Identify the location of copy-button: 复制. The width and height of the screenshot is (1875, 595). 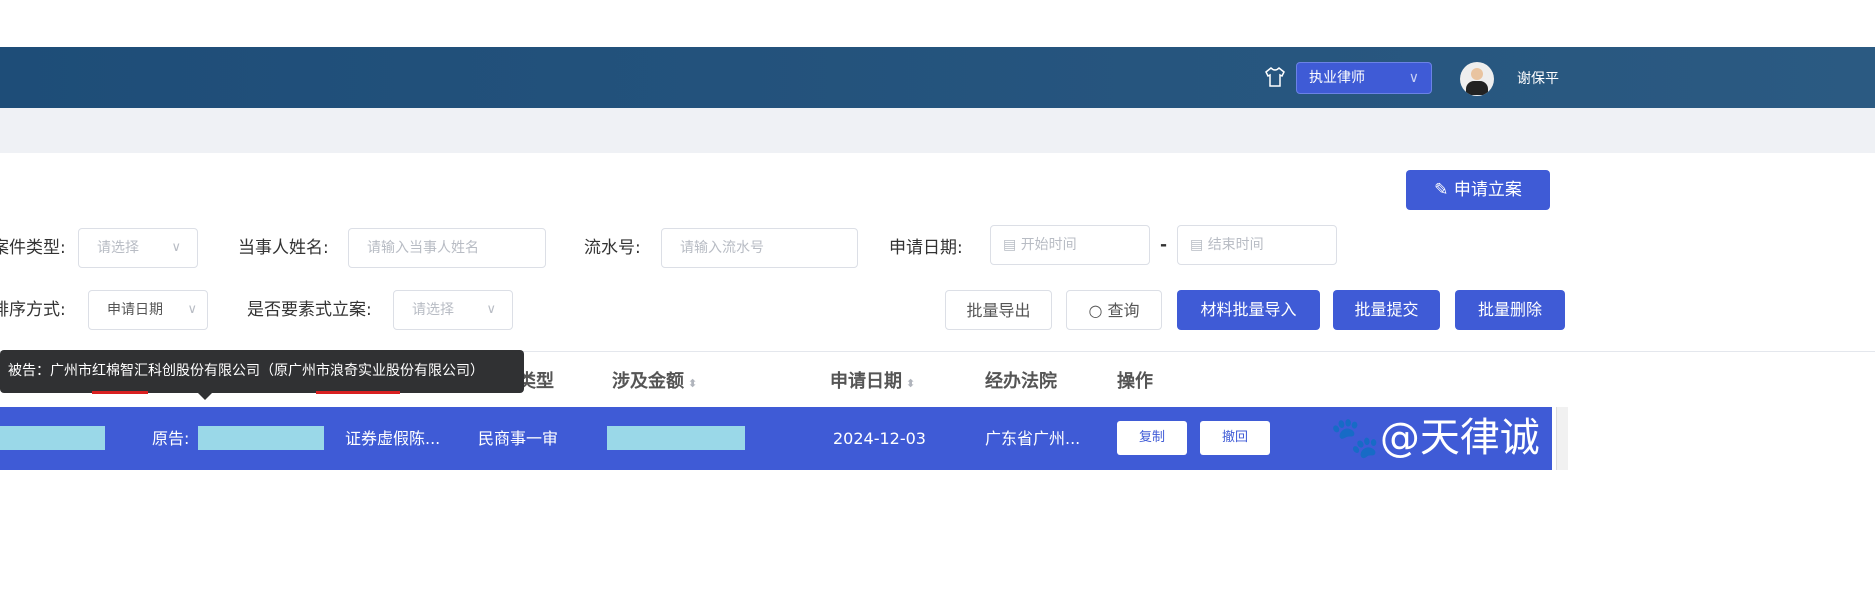
(1152, 438).